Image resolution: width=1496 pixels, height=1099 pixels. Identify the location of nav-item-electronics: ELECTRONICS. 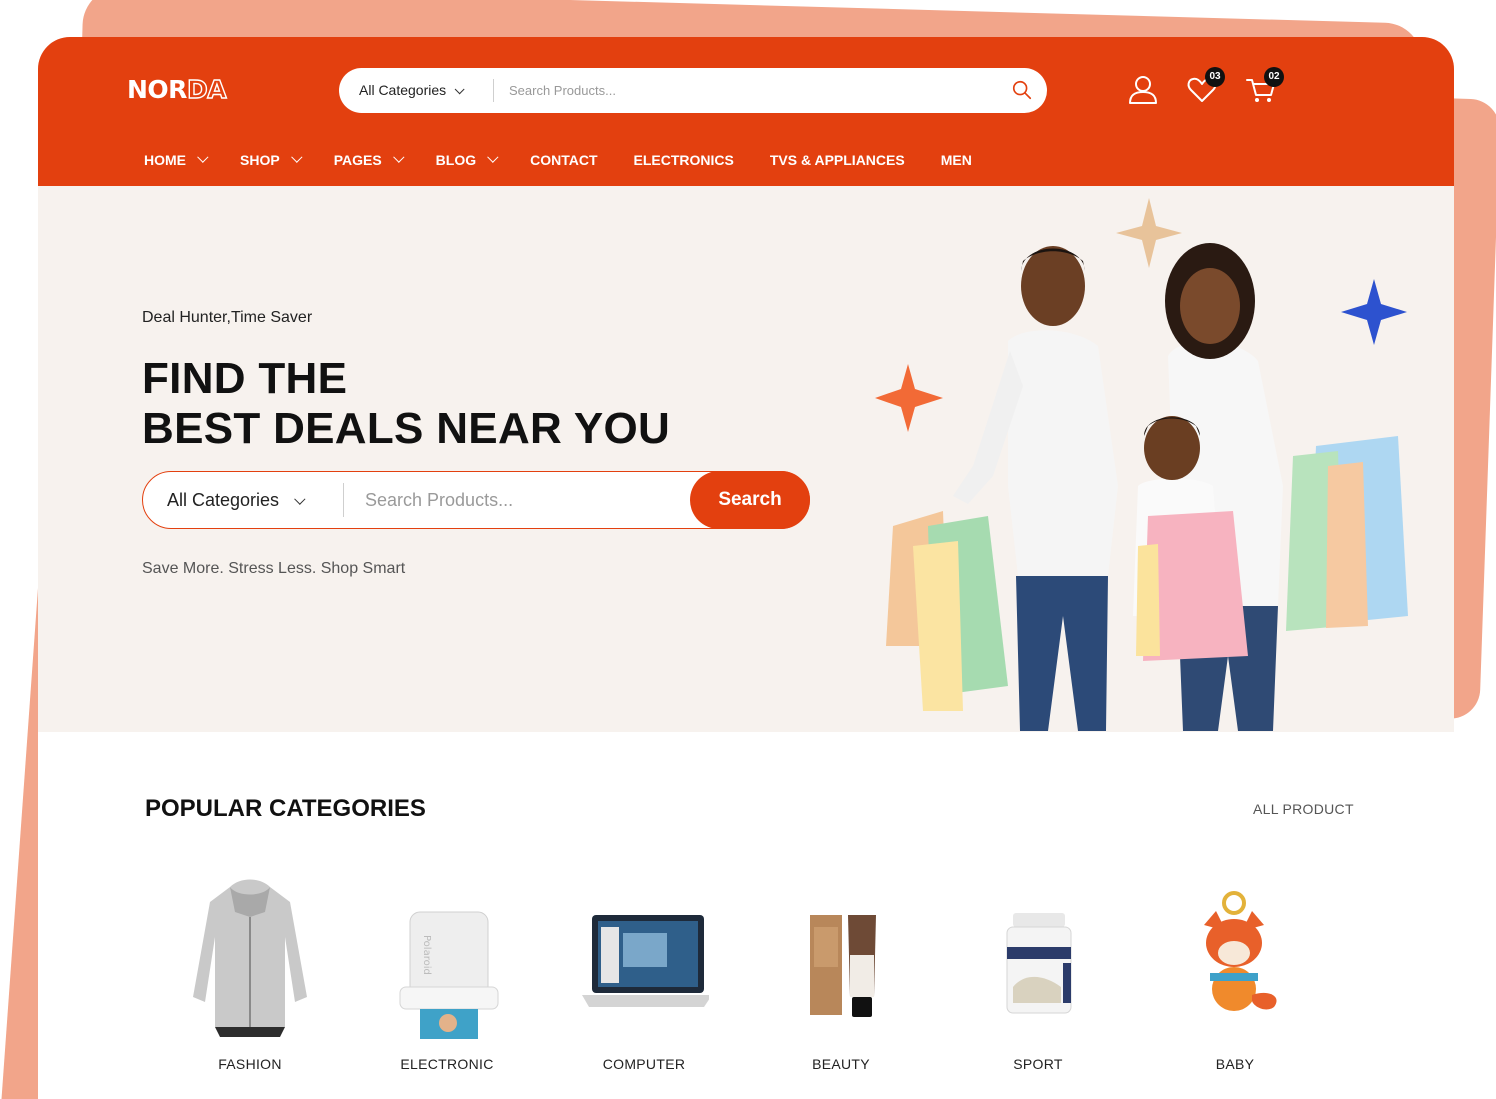
(684, 160).